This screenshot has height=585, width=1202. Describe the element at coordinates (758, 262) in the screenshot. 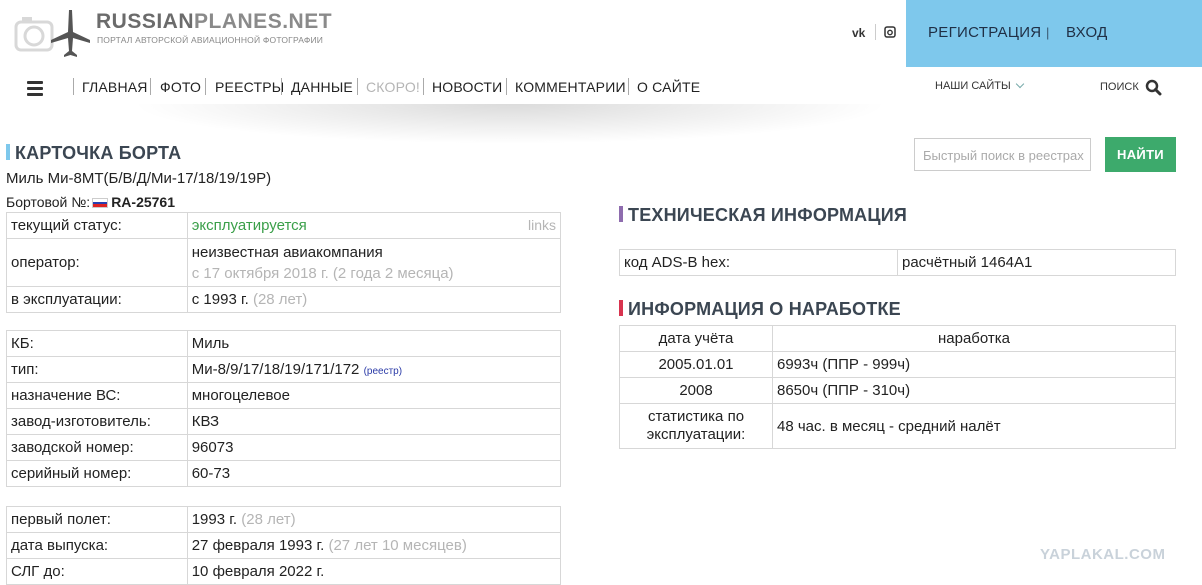

I see `adsb-label: код ADS-B hex:` at that location.